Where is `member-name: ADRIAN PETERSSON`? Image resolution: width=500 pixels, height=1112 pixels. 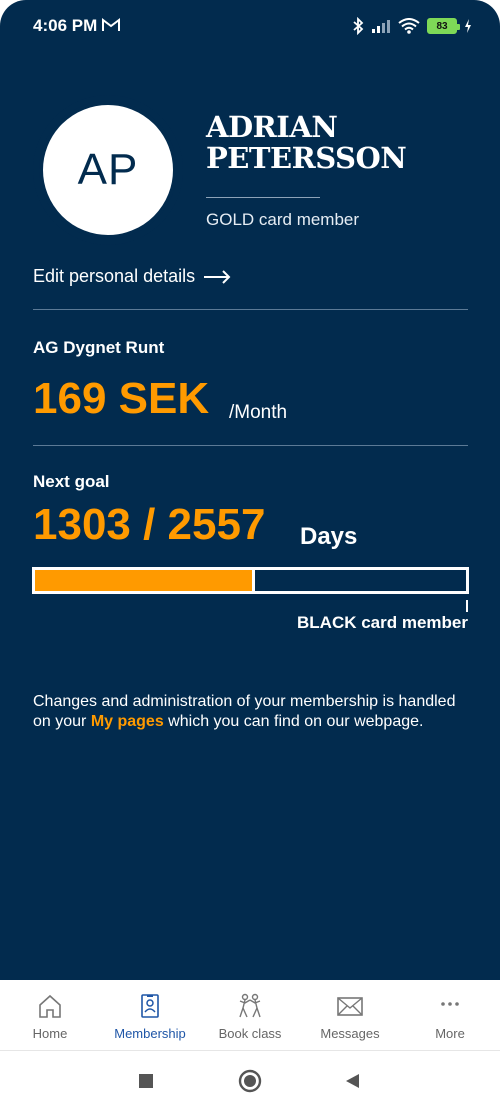
member-name: ADRIAN PETERSSON is located at coordinates (336, 143).